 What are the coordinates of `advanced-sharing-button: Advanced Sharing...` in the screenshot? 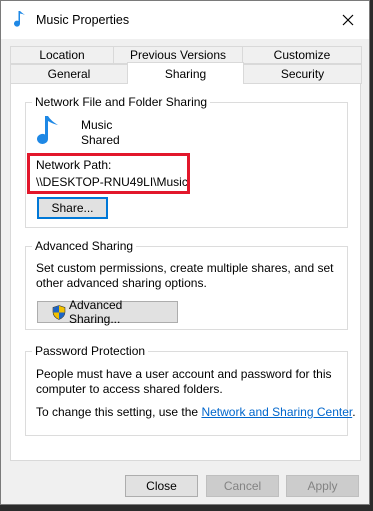 It's located at (107, 312).